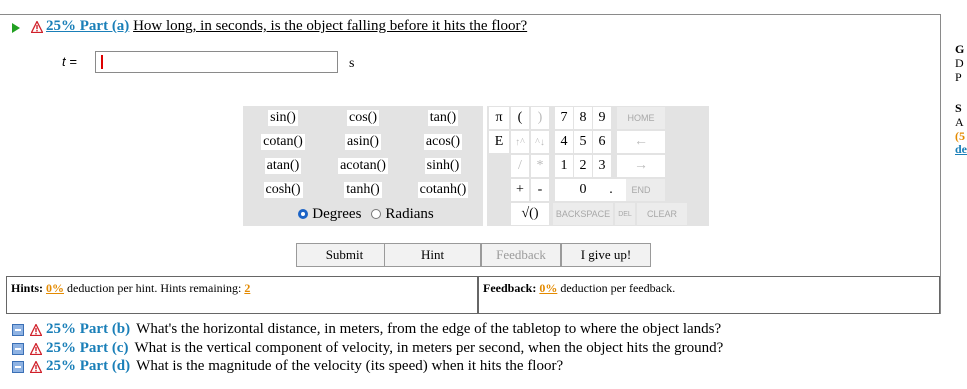  What do you see at coordinates (709, 295) in the screenshot?
I see `feedback-panel: Feedback: 0% deduction per feedback.` at bounding box center [709, 295].